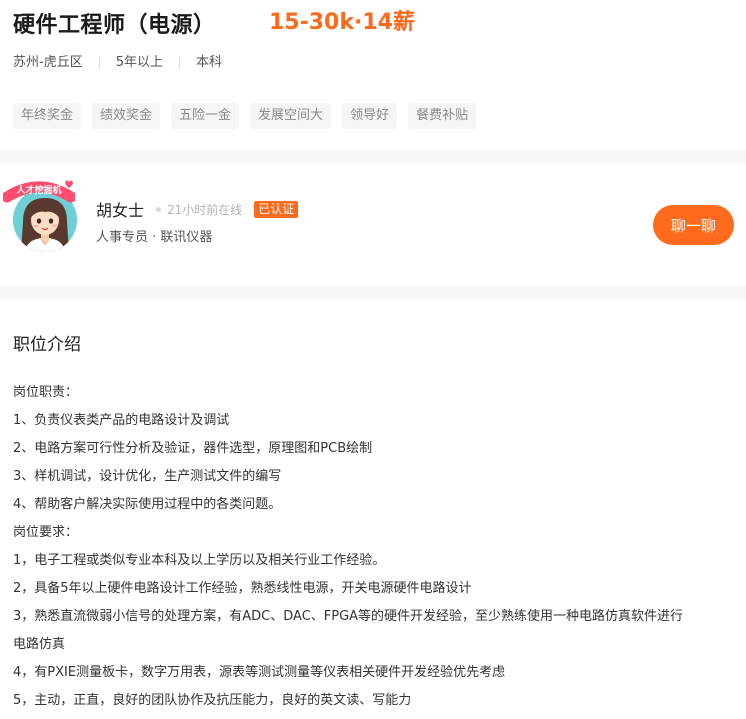 The image size is (746, 719). I want to click on section-title: 职位介绍, so click(47, 345).